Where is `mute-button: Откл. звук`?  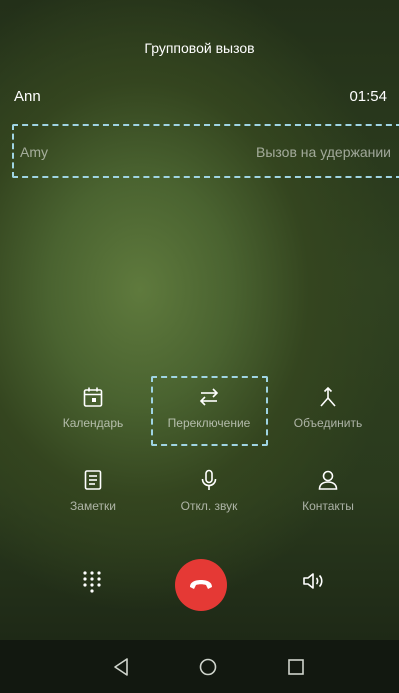 mute-button: Откл. звук is located at coordinates (209, 490).